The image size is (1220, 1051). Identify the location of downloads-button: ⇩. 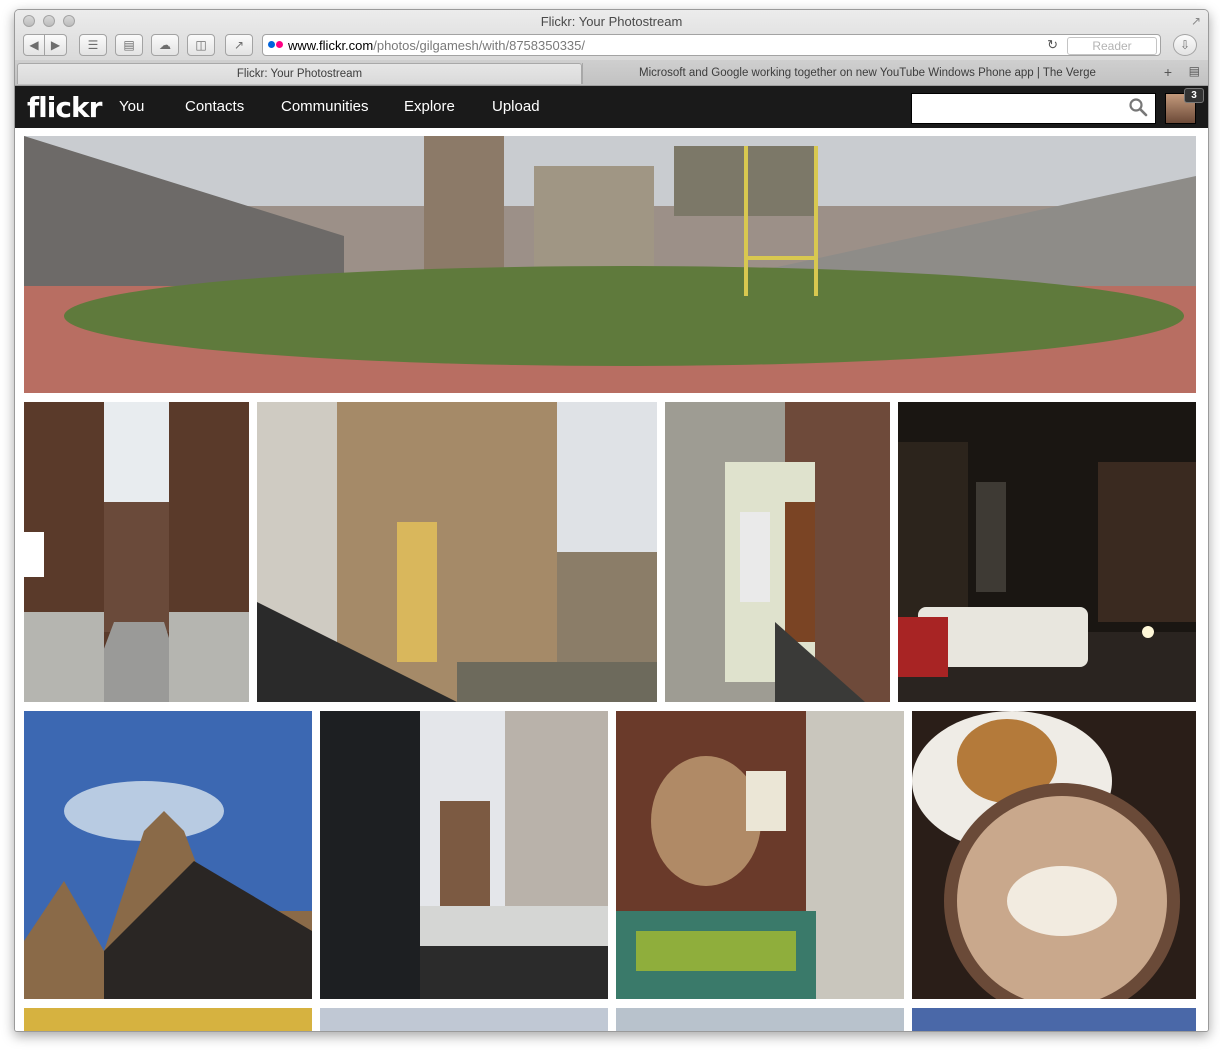
(1185, 45).